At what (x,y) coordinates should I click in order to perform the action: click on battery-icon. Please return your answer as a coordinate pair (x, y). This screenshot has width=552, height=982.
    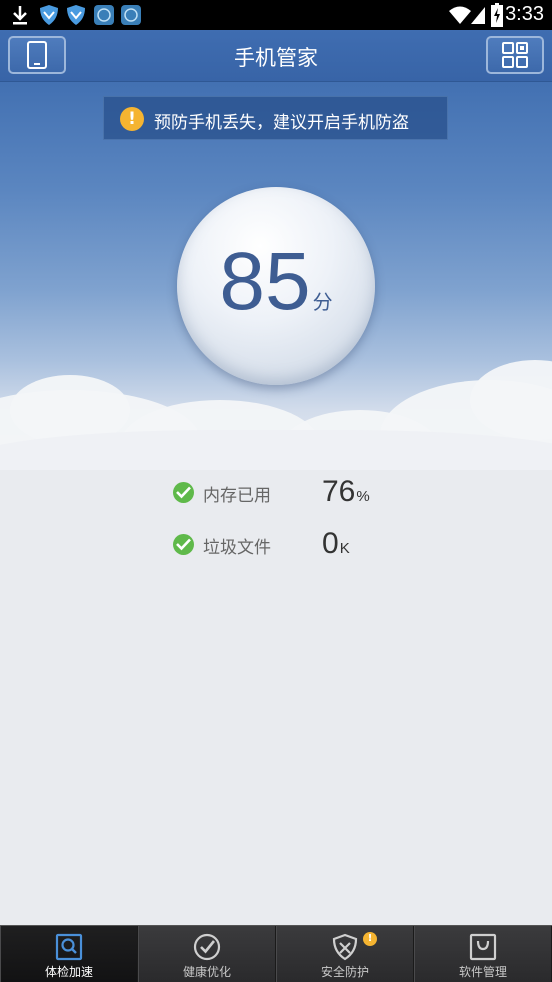
    Looking at the image, I should click on (497, 15).